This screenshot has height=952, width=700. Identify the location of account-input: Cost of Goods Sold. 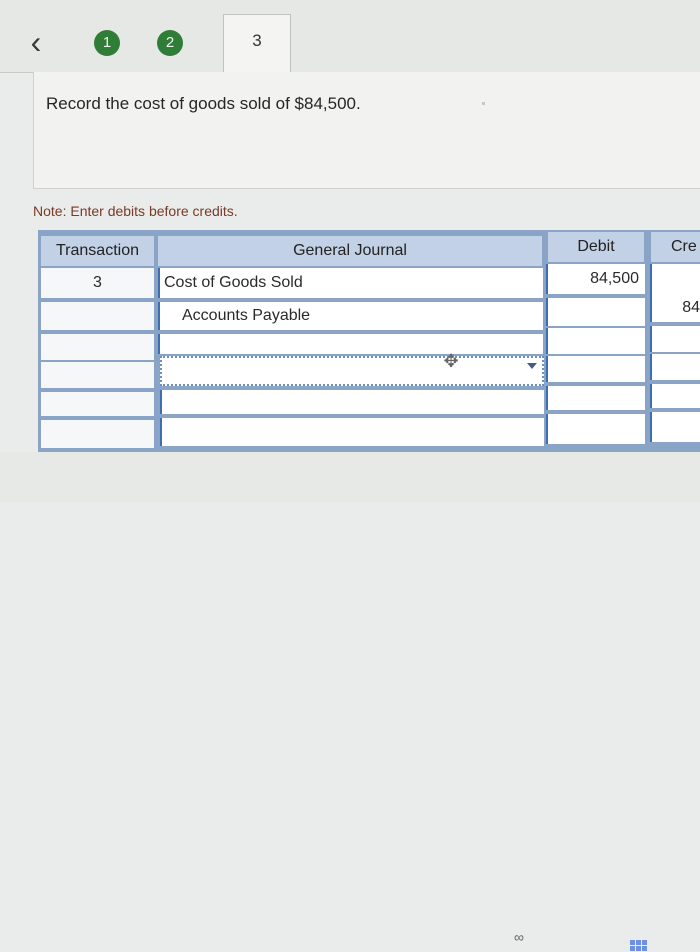
(350, 283).